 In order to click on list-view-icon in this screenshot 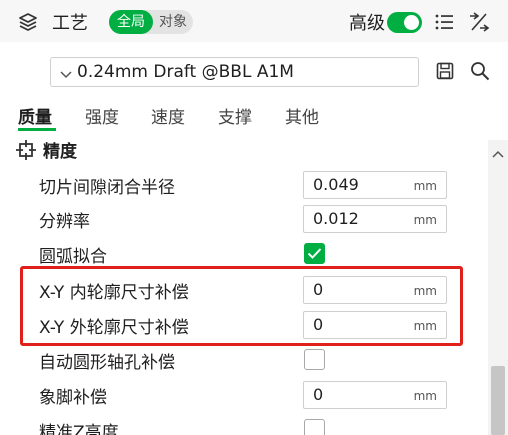, I will do `click(444, 22)`.